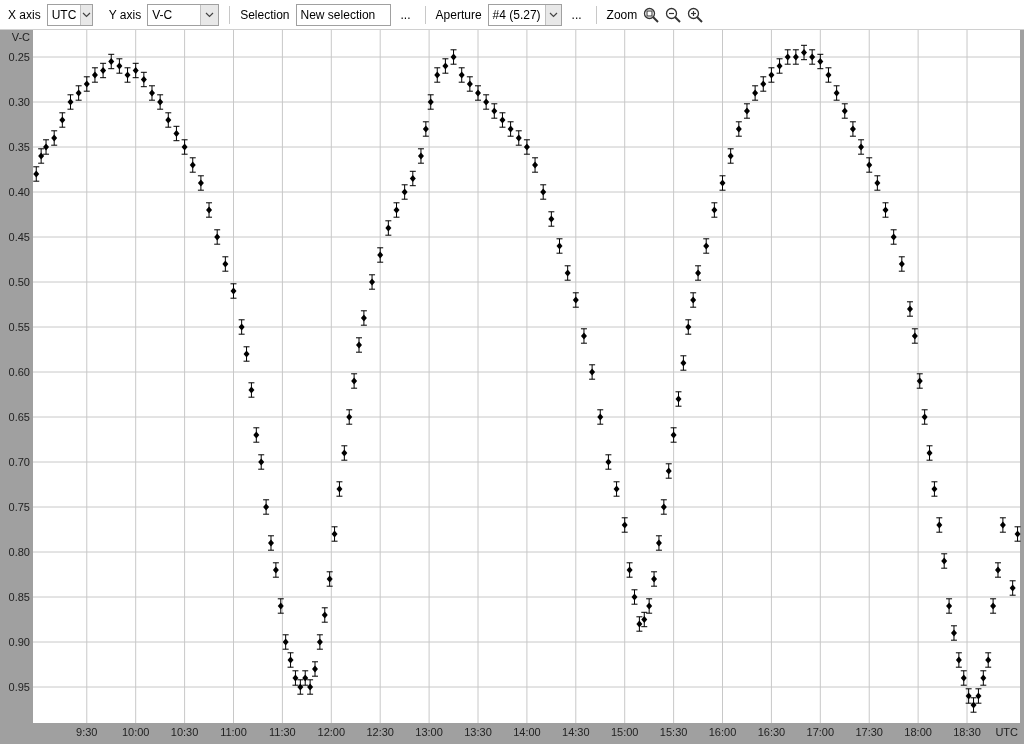  I want to click on x-tick-label: 14:30, so click(576, 732).